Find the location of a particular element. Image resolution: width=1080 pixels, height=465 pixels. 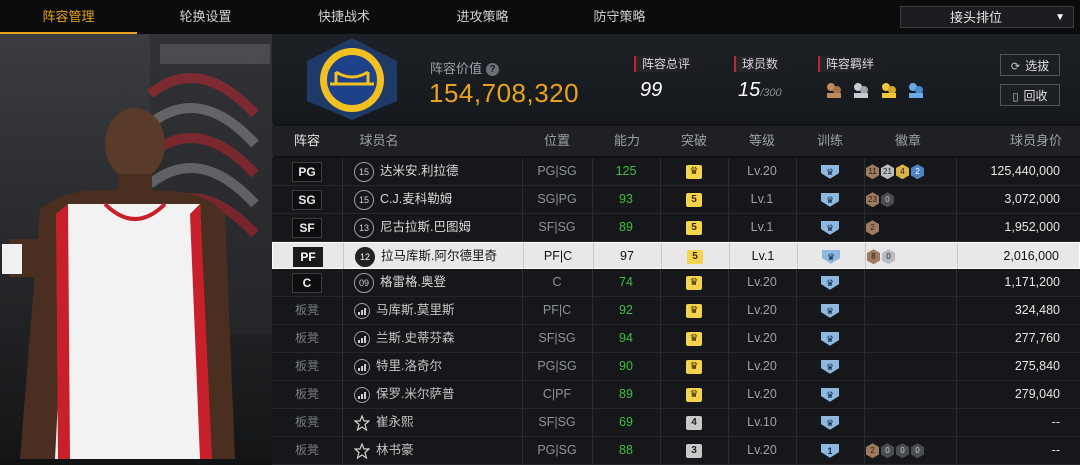

player-name-cell: 马库斯.莫里斯 is located at coordinates (404, 310).